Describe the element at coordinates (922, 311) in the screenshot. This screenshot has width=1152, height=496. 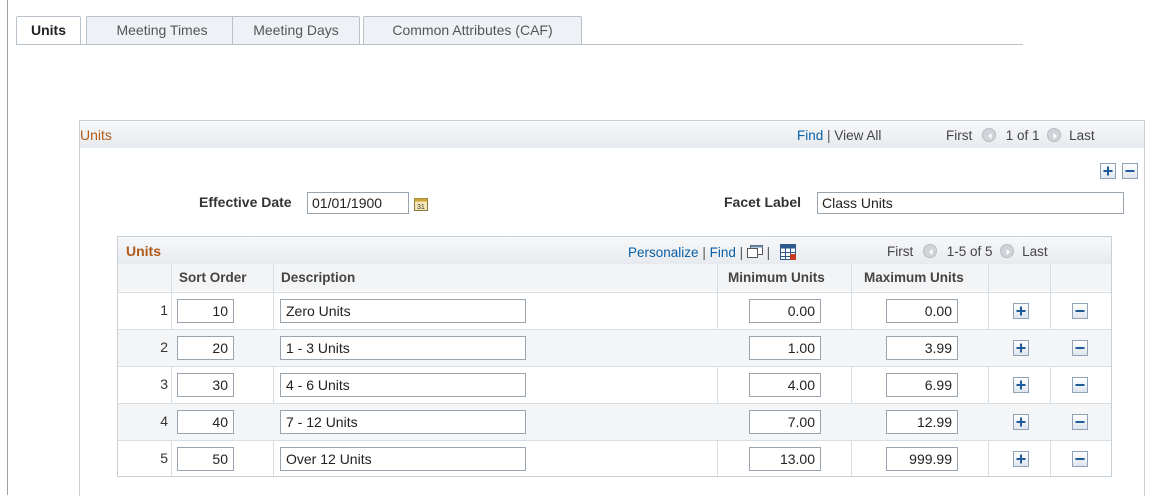
I see `maximum-units-input: 0.00` at that location.